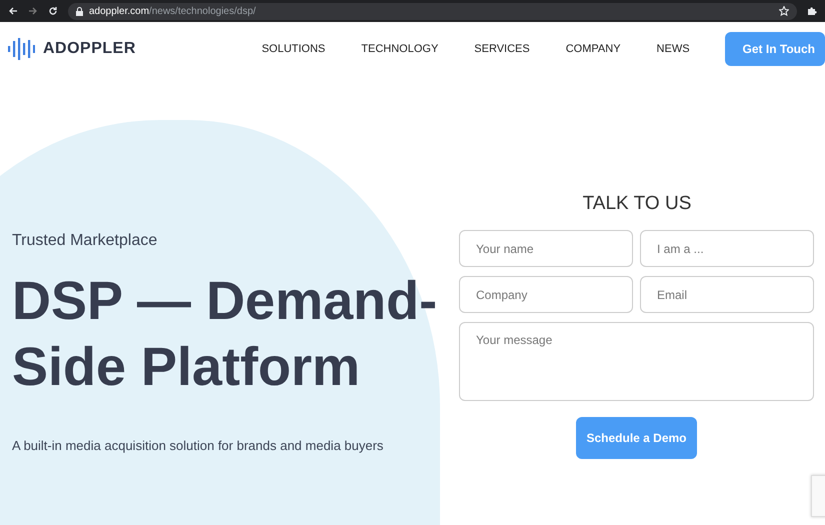 The width and height of the screenshot is (825, 525). I want to click on hero-title: DSP — Demand-Side Platform, so click(225, 334).